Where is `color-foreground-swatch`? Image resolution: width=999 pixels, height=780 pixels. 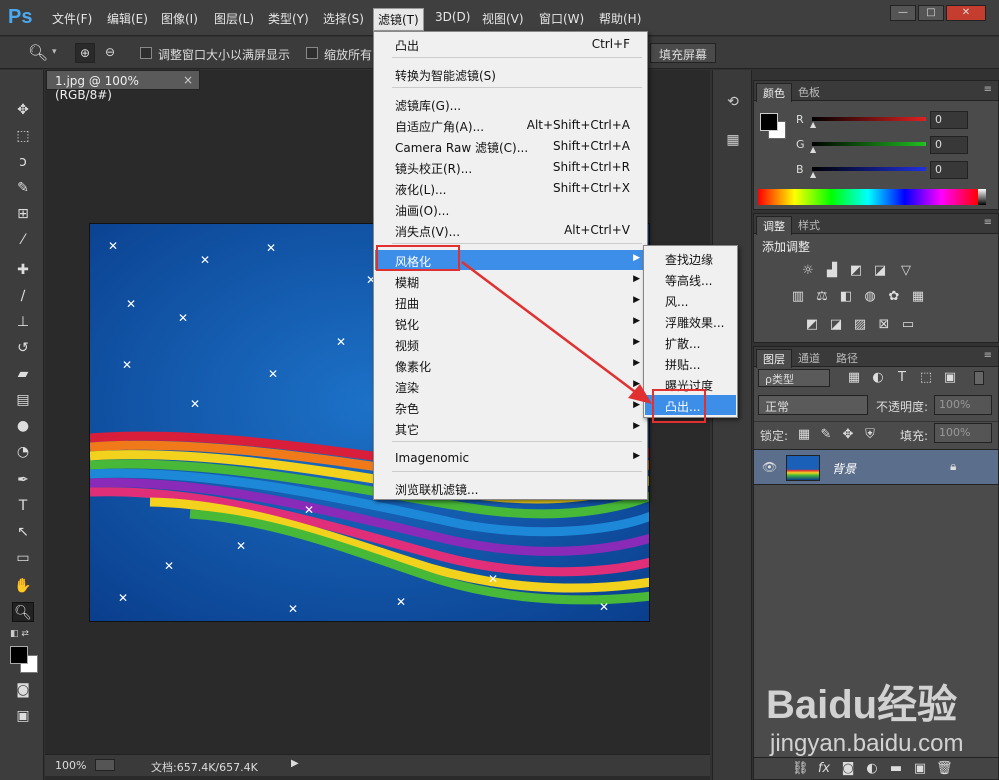
color-foreground-swatch is located at coordinates (769, 122).